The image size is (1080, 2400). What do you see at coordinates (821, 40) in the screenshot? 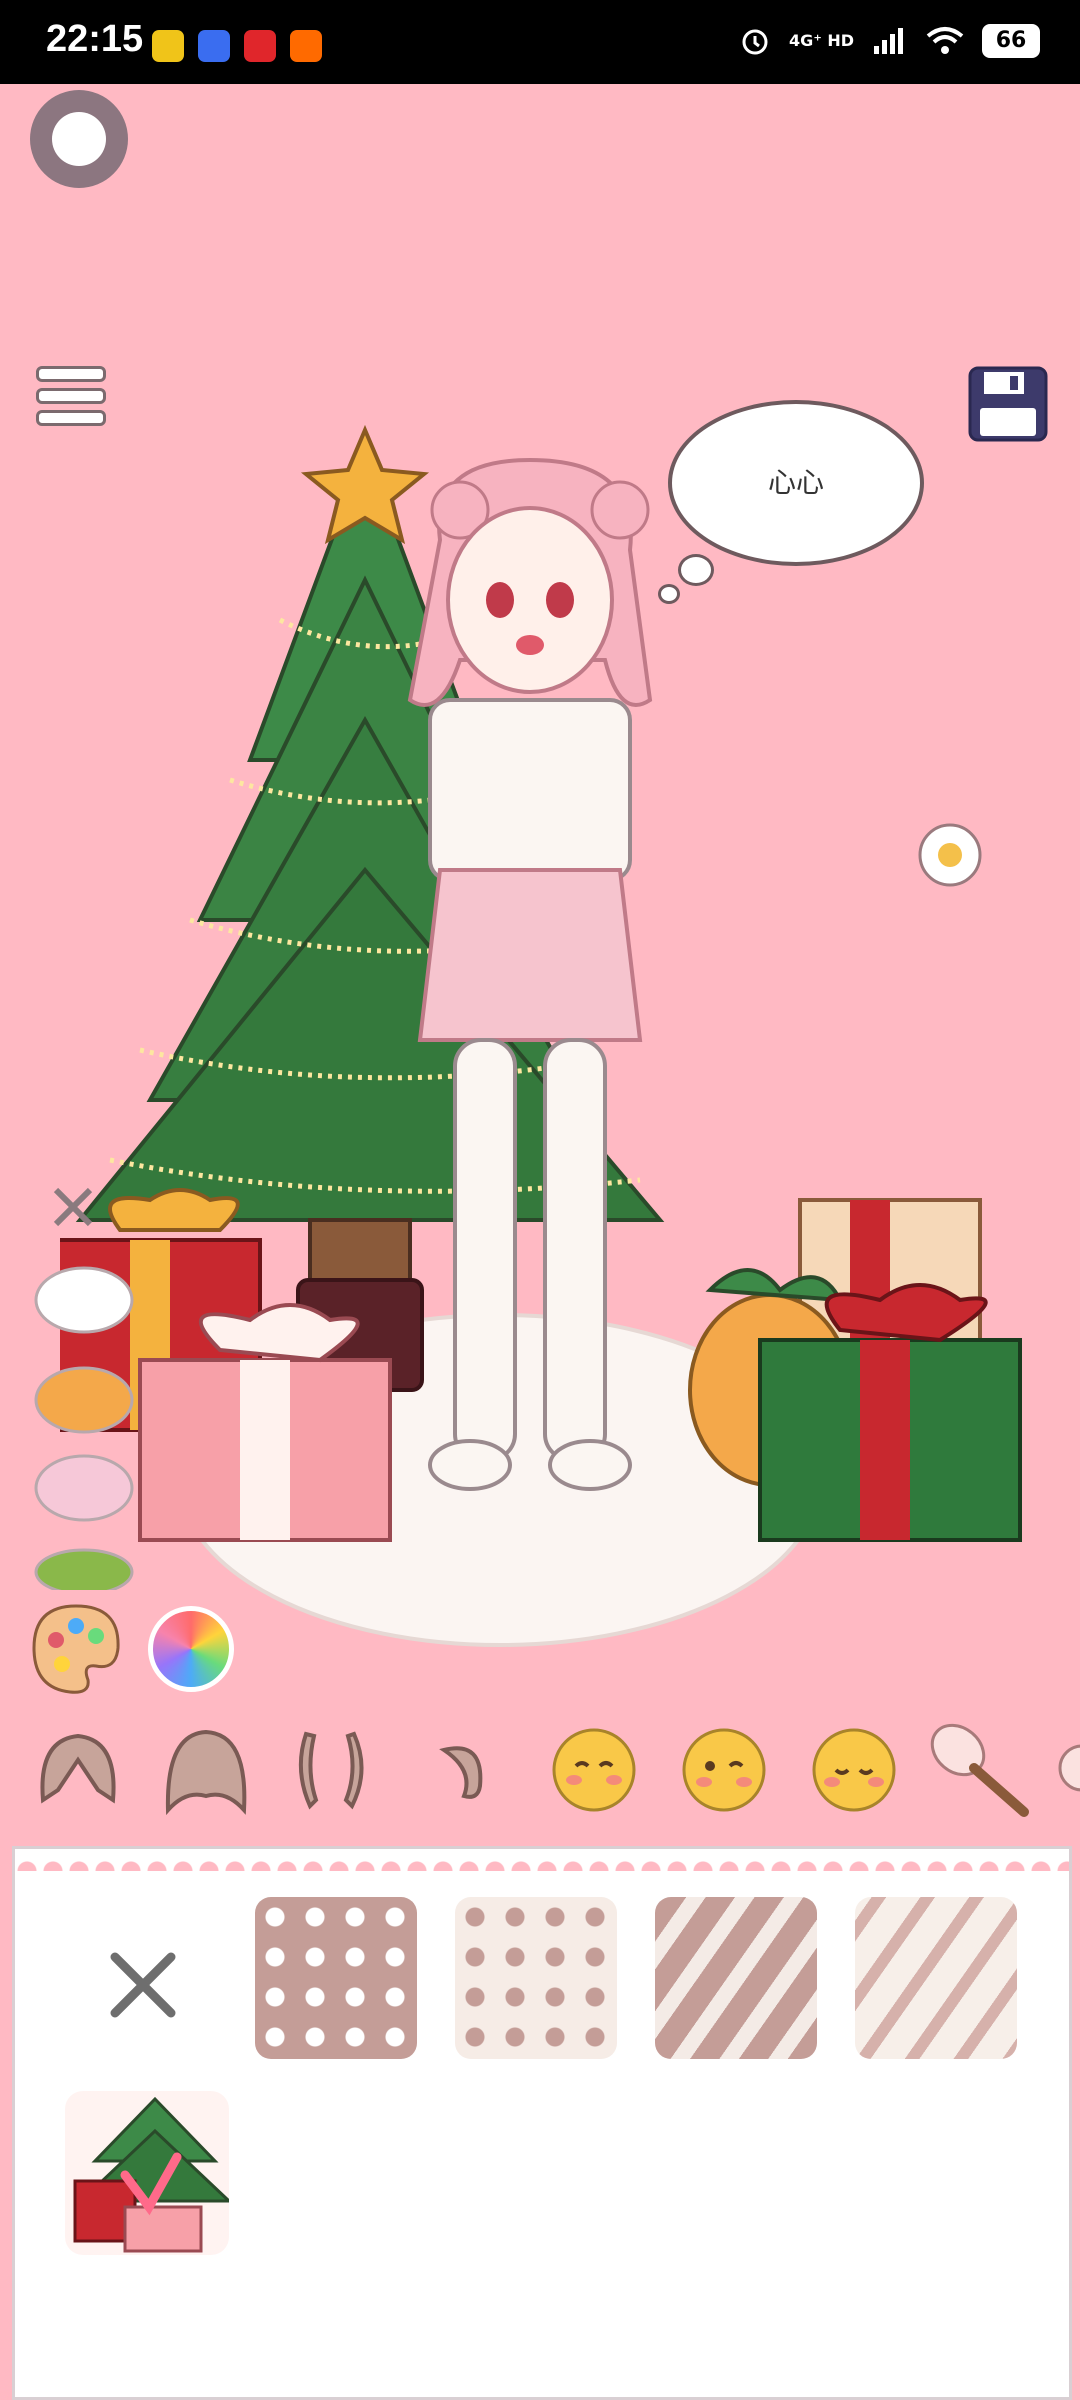
I see `network-type: 4G⁺ HD` at bounding box center [821, 40].